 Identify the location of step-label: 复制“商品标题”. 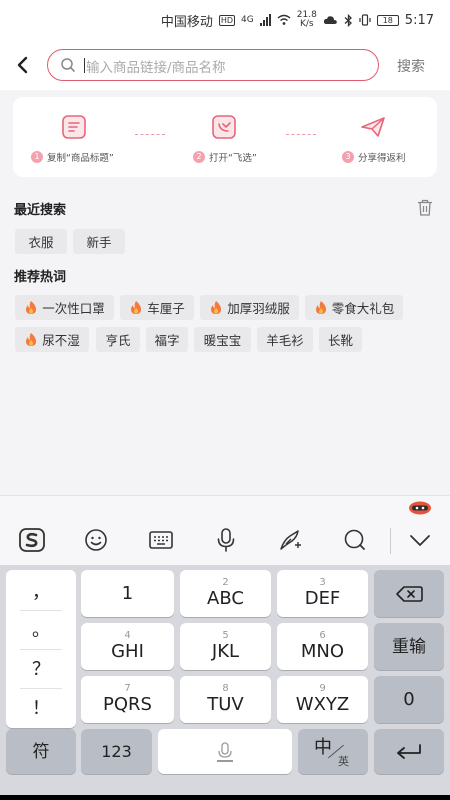
(80, 158).